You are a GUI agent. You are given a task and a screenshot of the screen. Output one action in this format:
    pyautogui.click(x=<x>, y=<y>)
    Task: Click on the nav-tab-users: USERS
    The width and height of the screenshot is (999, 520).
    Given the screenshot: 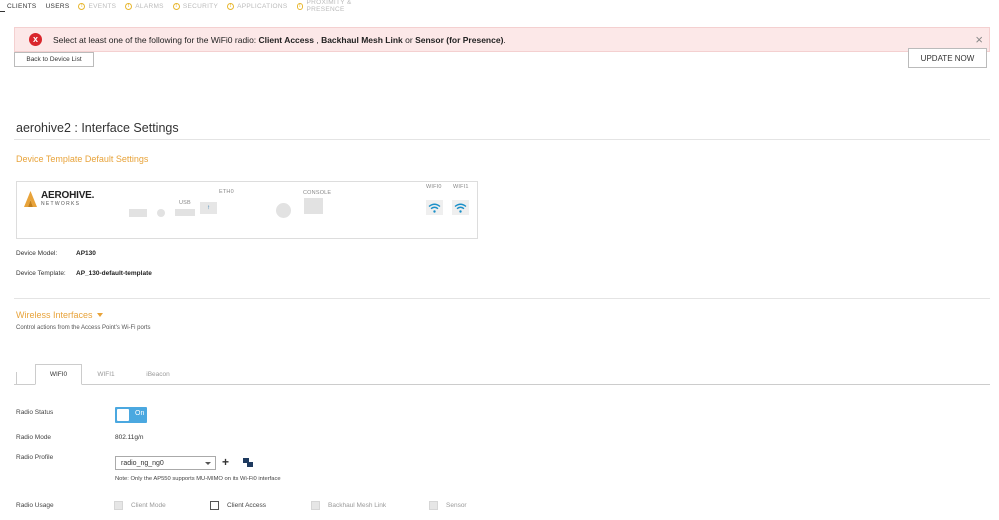 What is the action you would take?
    pyautogui.click(x=58, y=6)
    